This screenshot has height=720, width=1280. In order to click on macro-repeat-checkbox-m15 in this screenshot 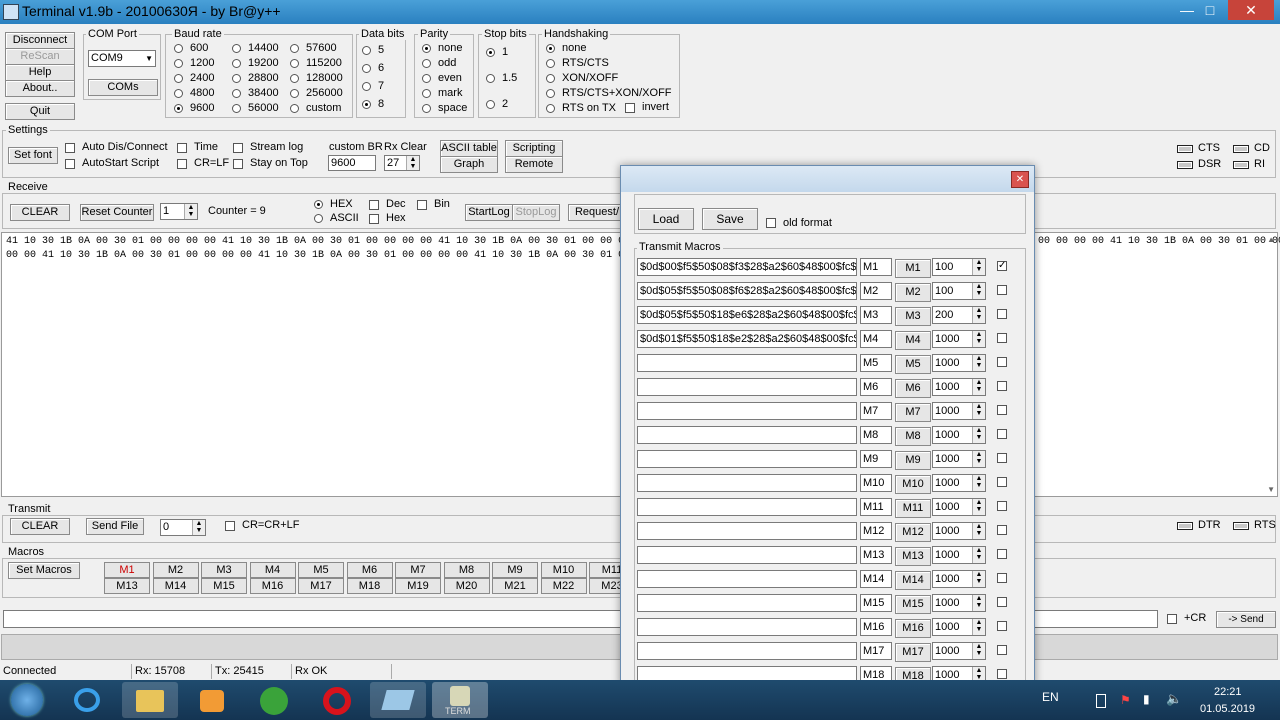, I will do `click(1002, 602)`.